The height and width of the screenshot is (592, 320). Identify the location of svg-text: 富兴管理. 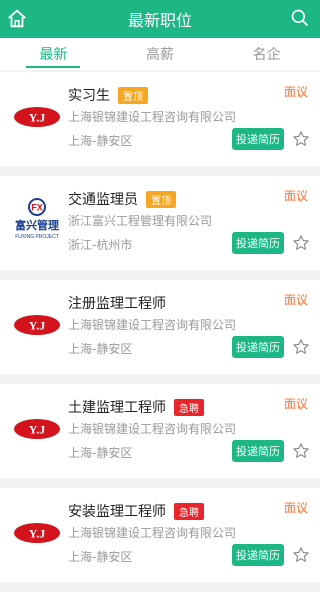
(37, 225).